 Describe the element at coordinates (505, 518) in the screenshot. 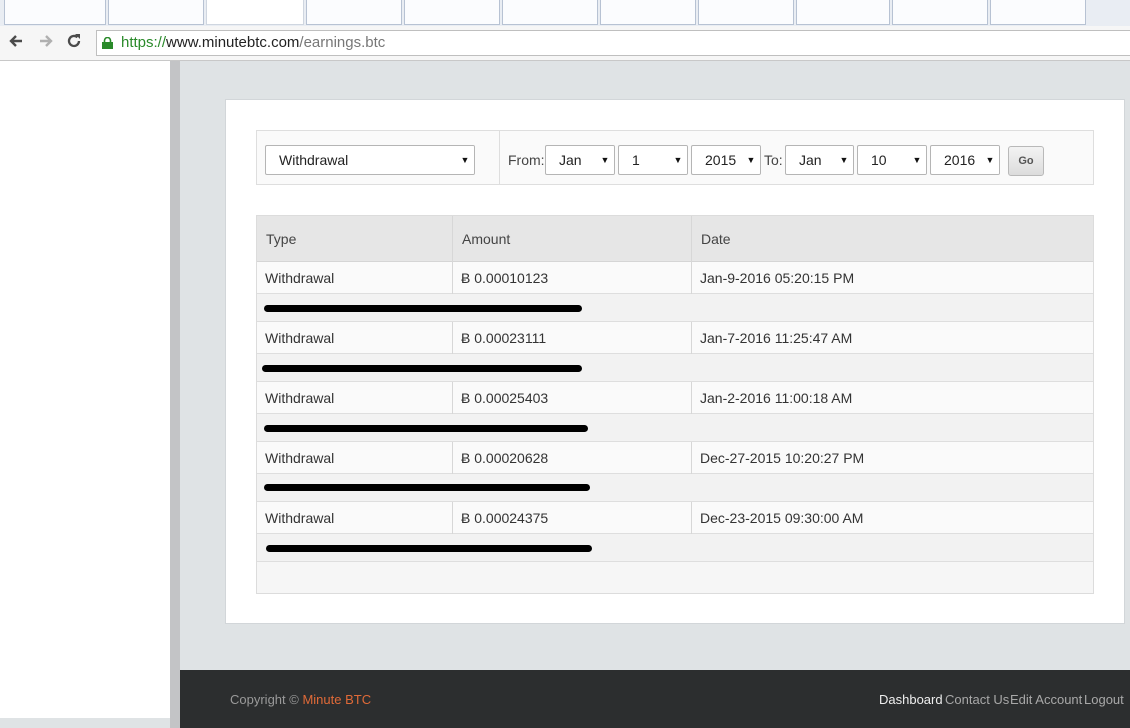

I see `row-amount: Ƀ 0.00024375` at that location.